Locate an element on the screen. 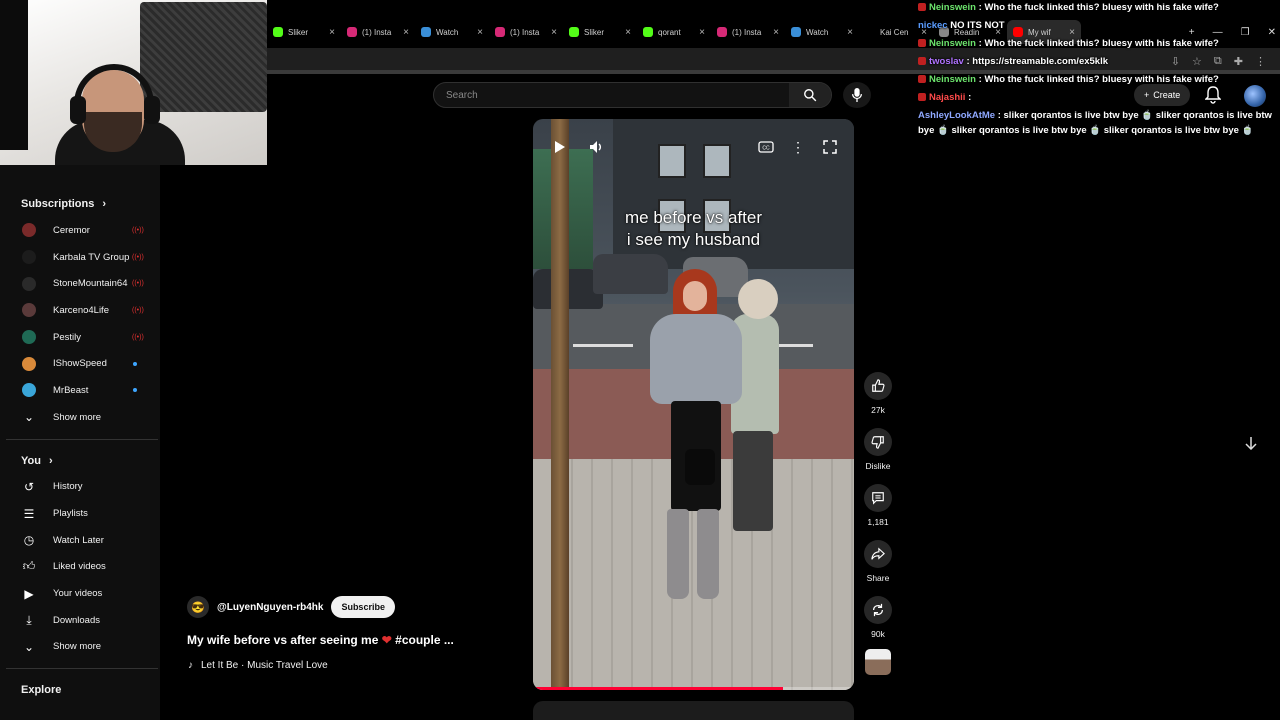  chat-message: Najashii : is located at coordinates (1099, 97).